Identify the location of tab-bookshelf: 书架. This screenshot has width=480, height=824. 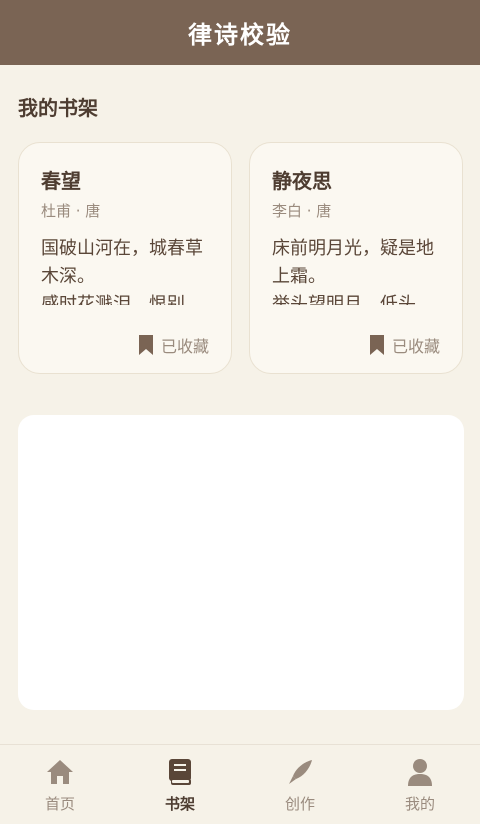
(180, 784).